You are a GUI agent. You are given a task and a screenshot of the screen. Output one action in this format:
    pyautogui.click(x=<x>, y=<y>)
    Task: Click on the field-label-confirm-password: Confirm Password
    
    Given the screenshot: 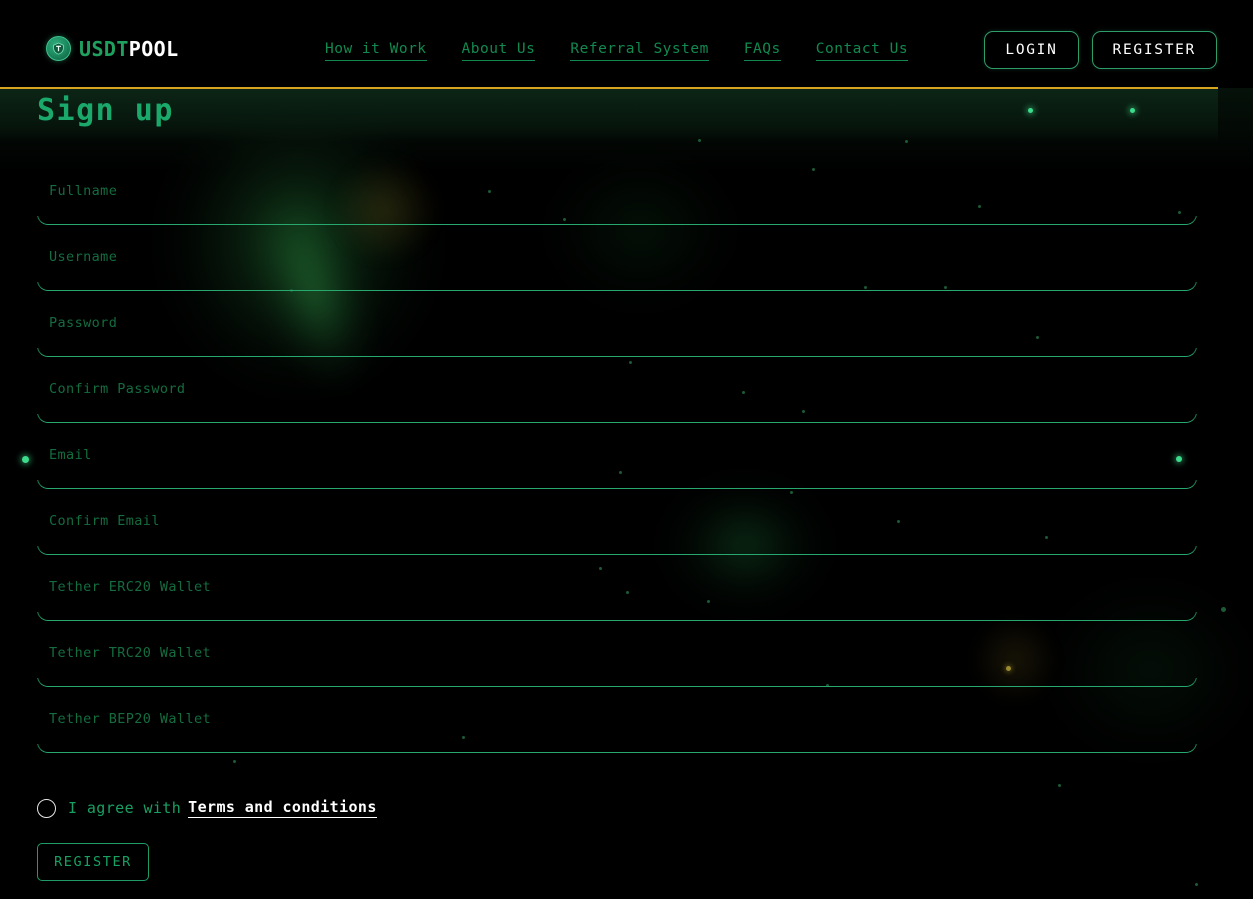 What is the action you would take?
    pyautogui.click(x=117, y=389)
    